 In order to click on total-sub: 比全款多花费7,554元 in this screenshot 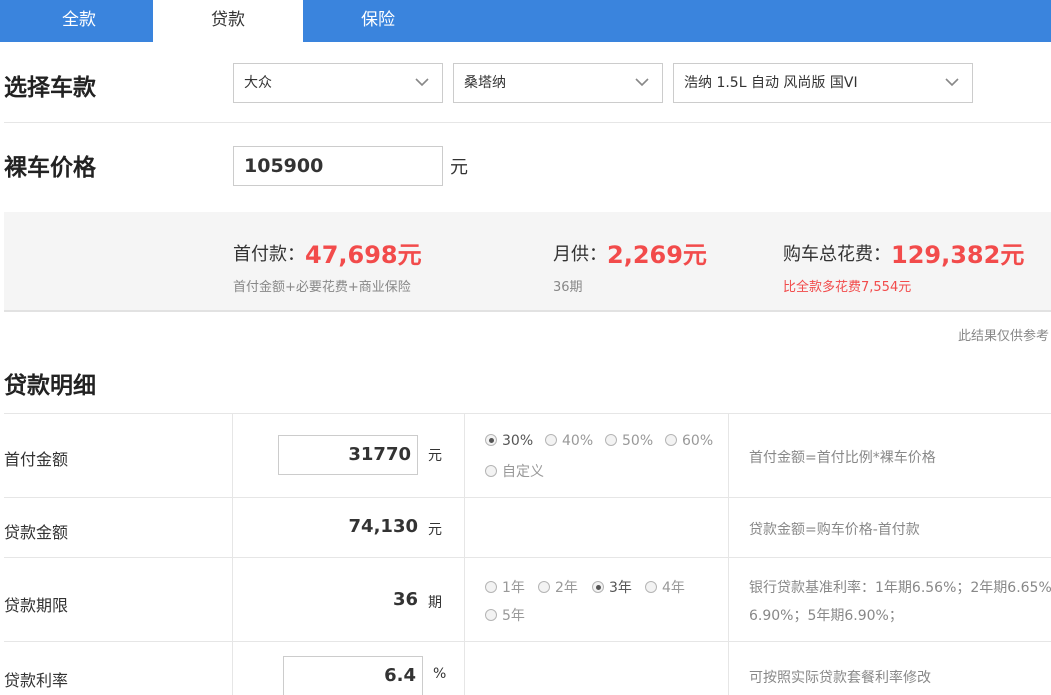, I will do `click(847, 287)`.